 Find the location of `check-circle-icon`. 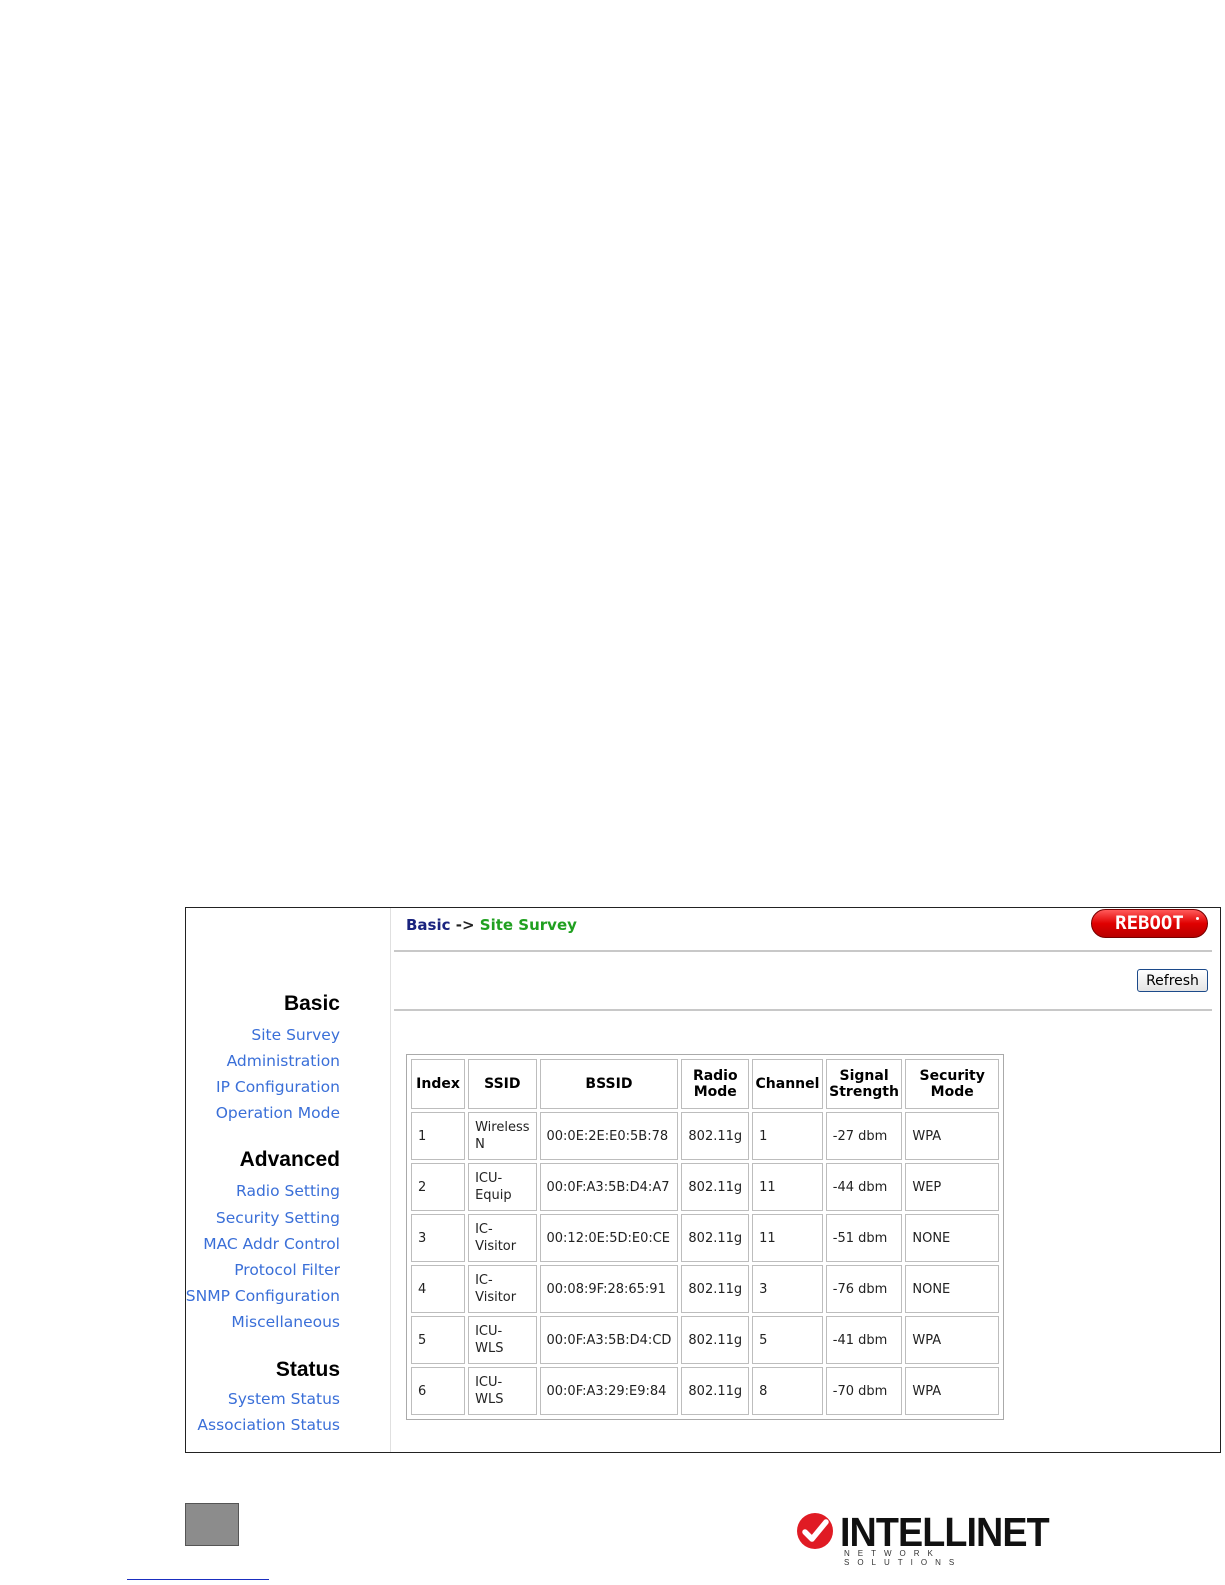

check-circle-icon is located at coordinates (815, 1531).